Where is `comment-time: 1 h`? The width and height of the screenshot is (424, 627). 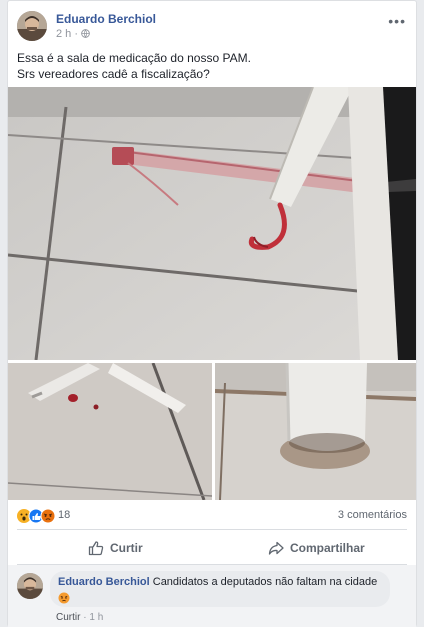 comment-time: 1 h is located at coordinates (96, 617).